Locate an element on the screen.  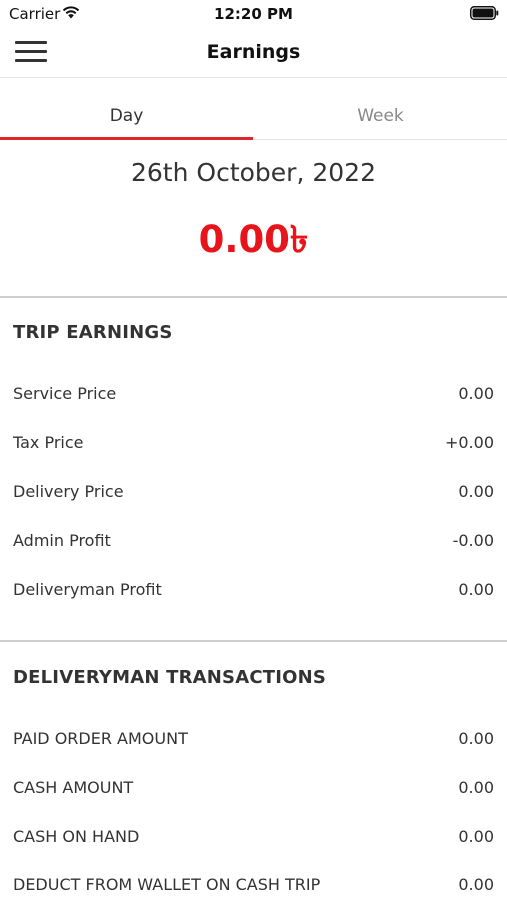
row-label: Delivery Price is located at coordinates (68, 491).